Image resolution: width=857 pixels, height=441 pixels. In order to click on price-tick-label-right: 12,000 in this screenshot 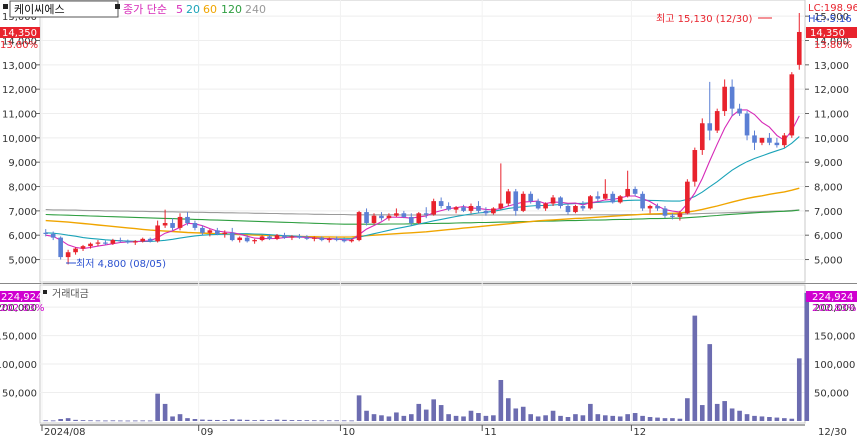, I will do `click(831, 90)`.